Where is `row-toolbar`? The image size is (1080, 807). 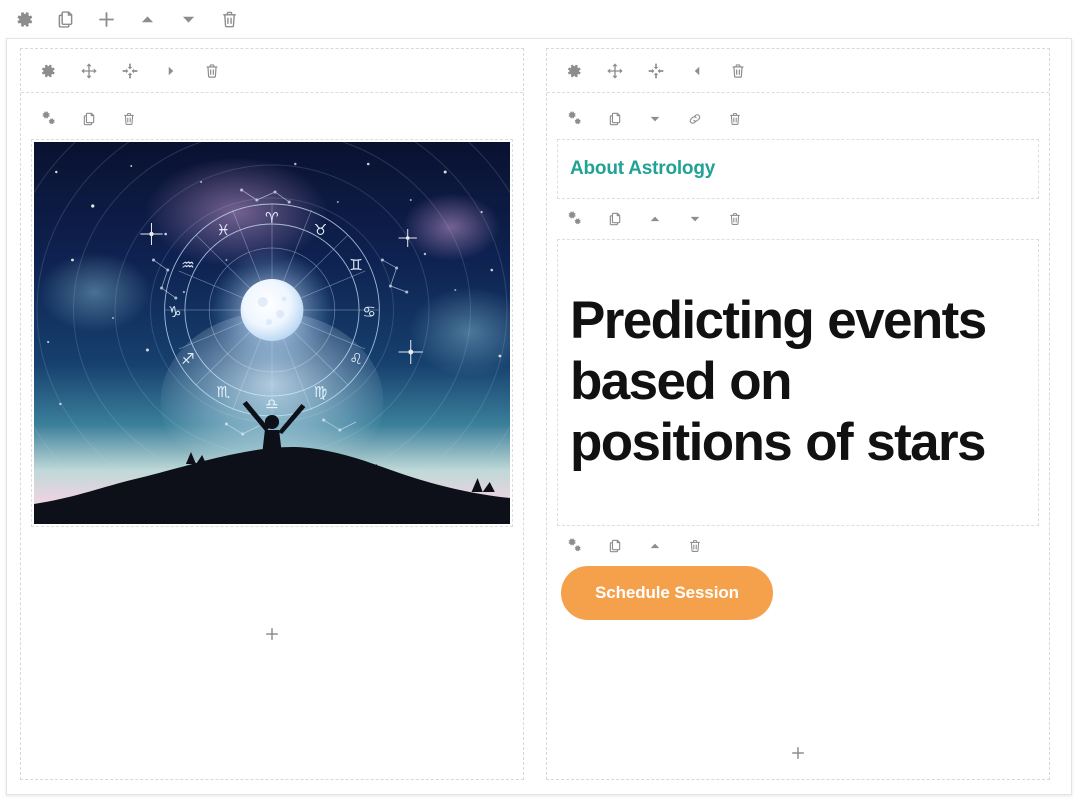
row-toolbar is located at coordinates (540, 19).